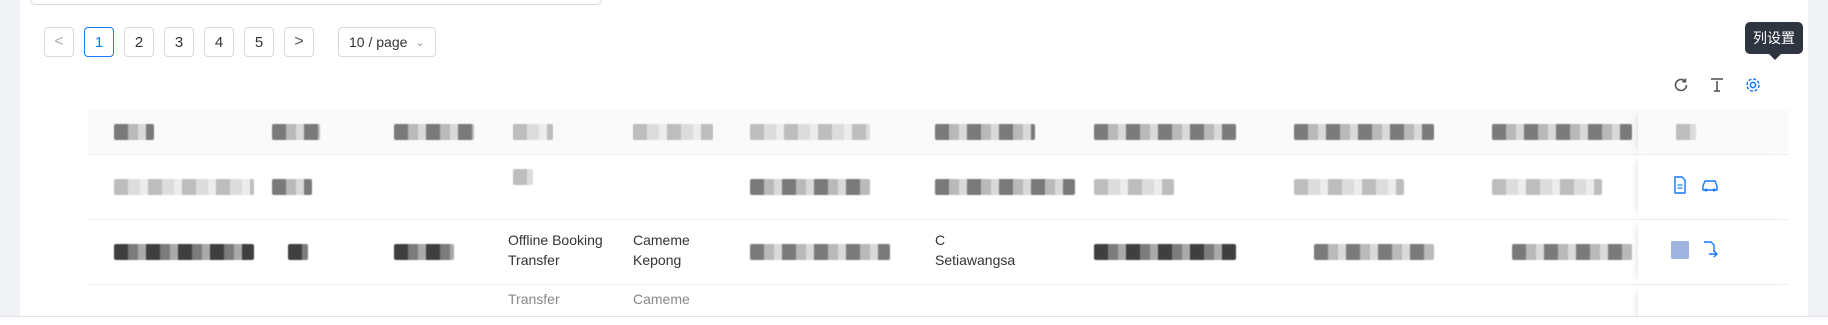 The image size is (1828, 325). Describe the element at coordinates (378, 42) in the screenshot. I see `page-size-value: 10 / page` at that location.